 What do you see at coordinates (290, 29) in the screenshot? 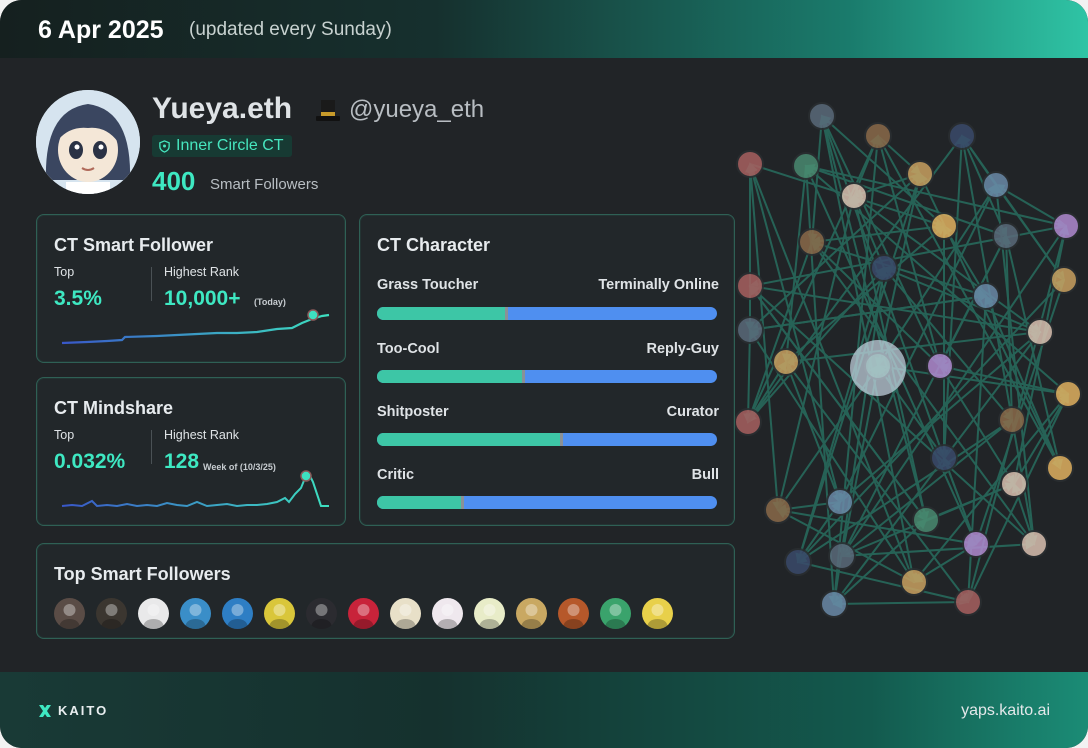
I see `update-note: (updated every Sunday)` at bounding box center [290, 29].